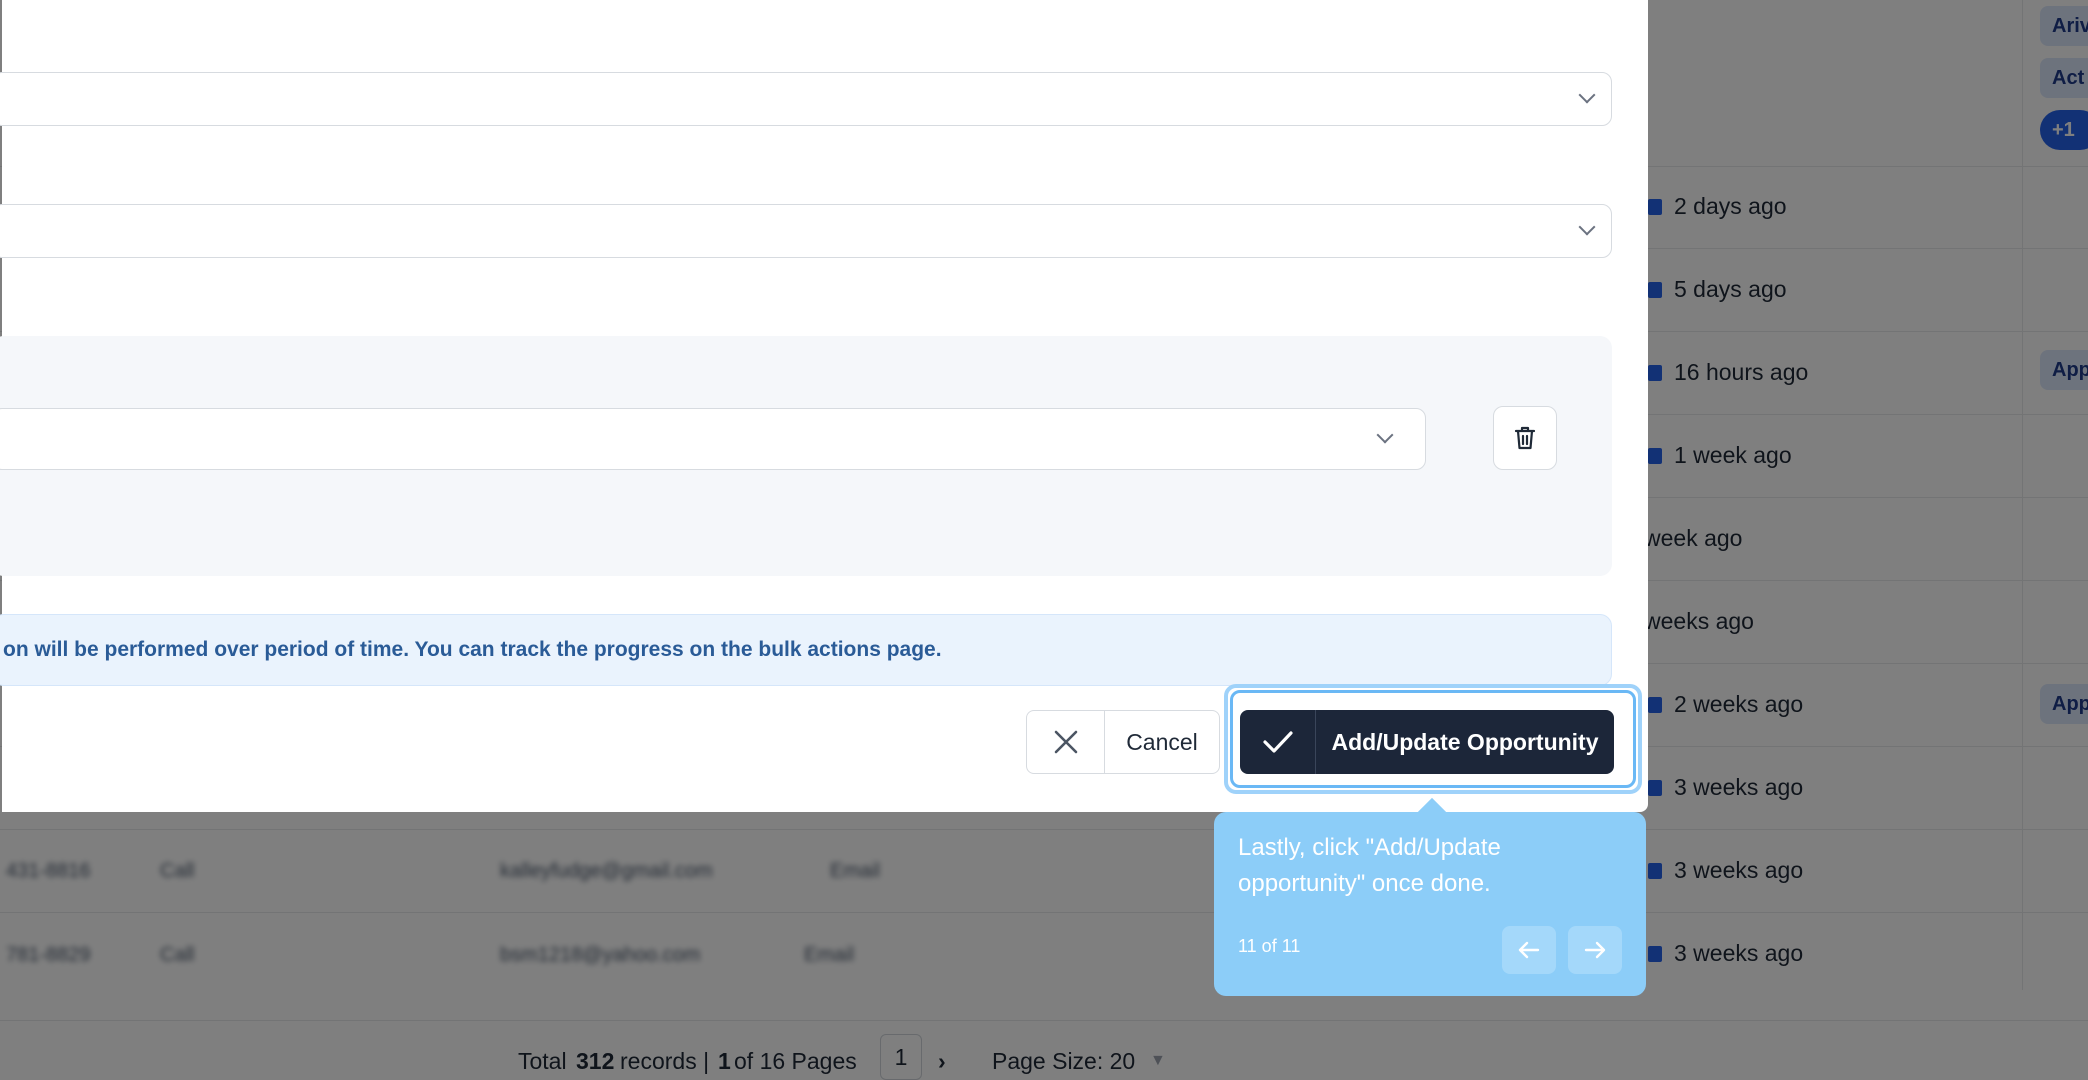  What do you see at coordinates (713, 439) in the screenshot?
I see `field-select` at bounding box center [713, 439].